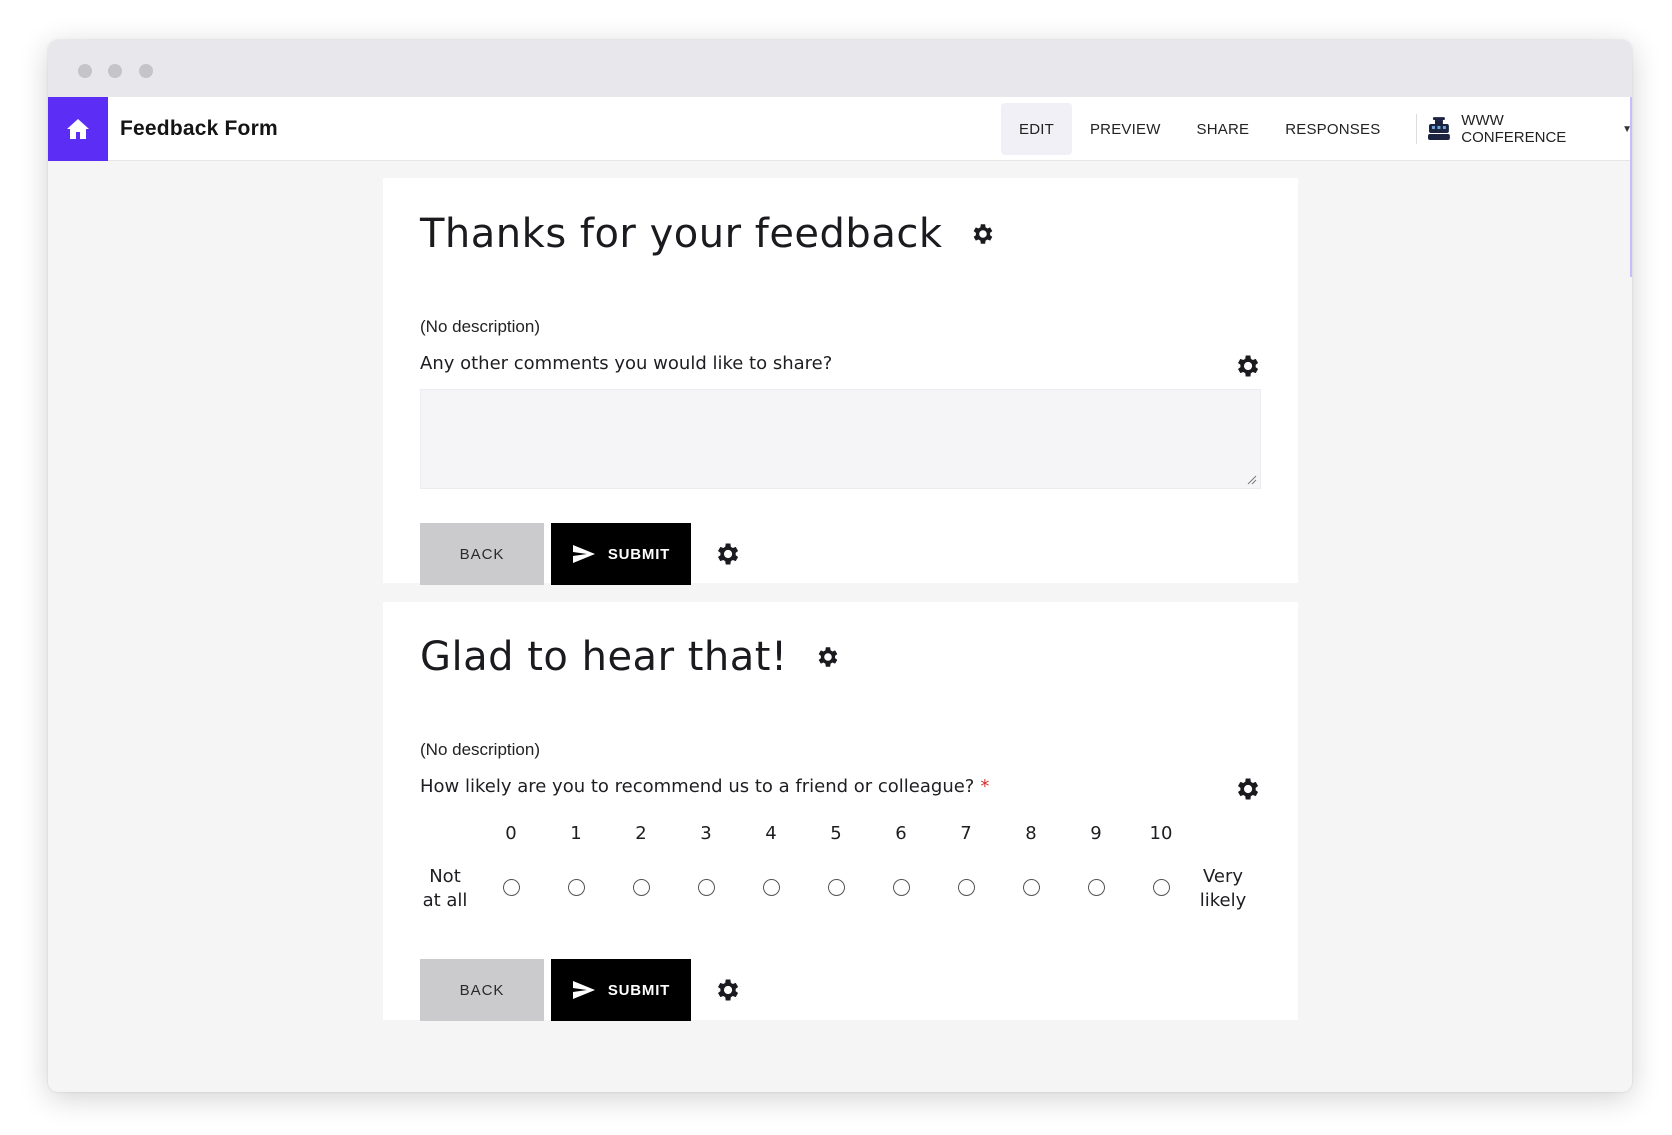 The image size is (1672, 1135). What do you see at coordinates (1036, 129) in the screenshot?
I see `tab-edit: EDIT` at bounding box center [1036, 129].